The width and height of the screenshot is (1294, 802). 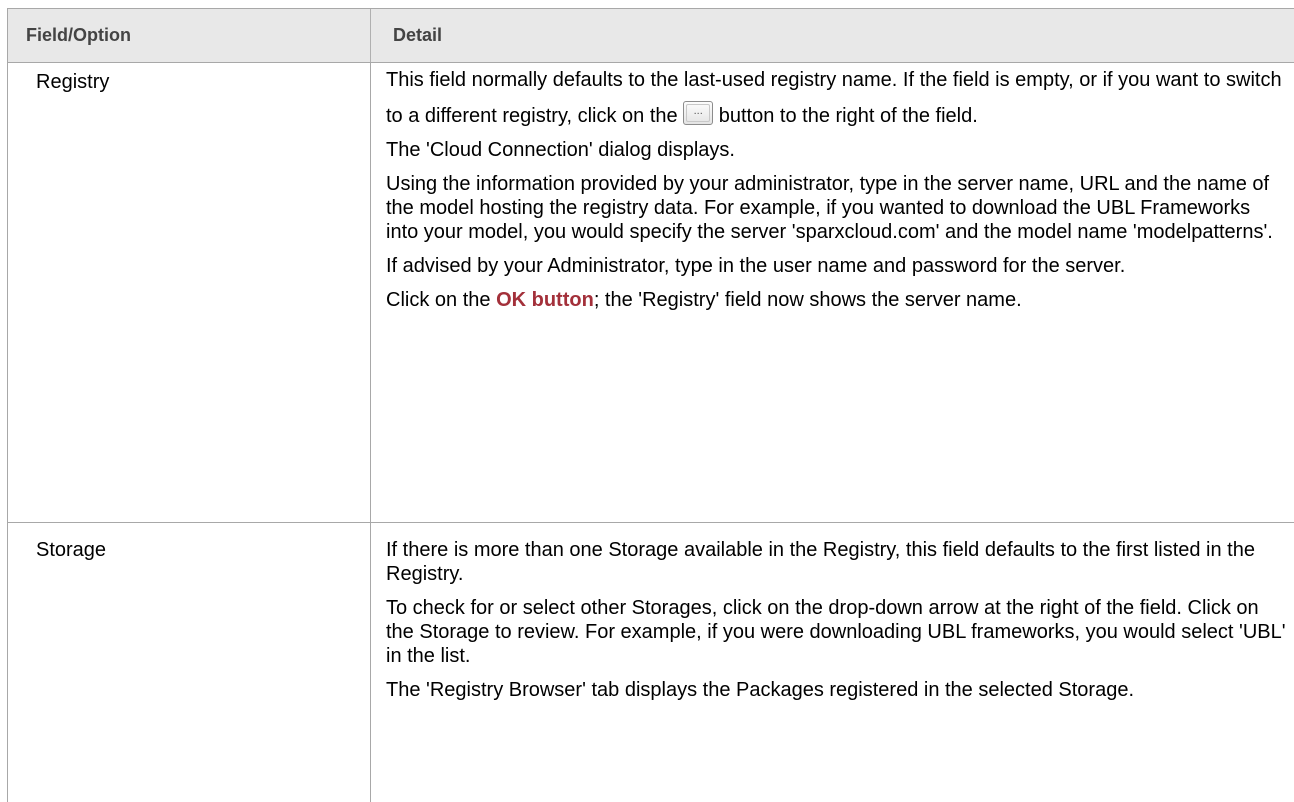 I want to click on ok-text-before: Click on the, so click(x=441, y=300).